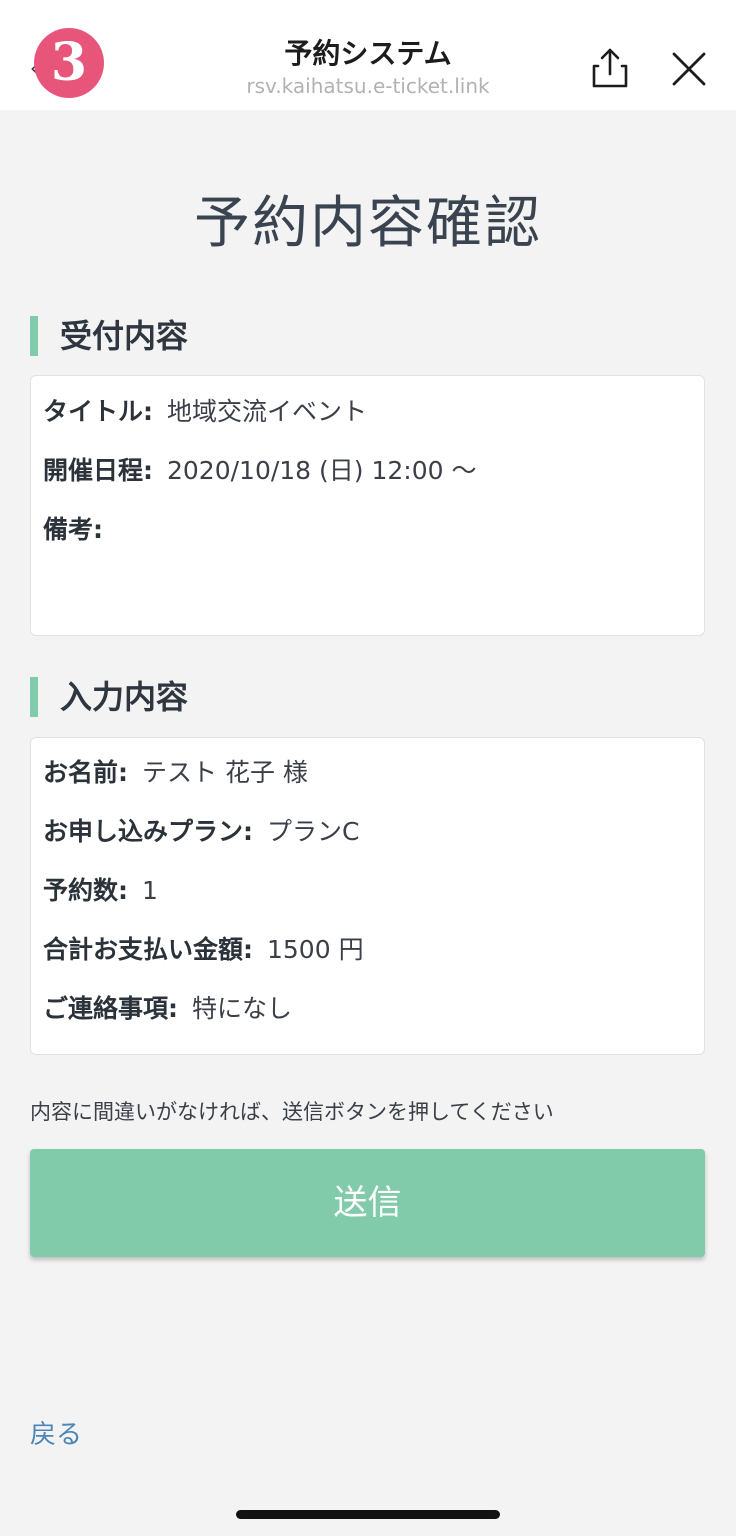 This screenshot has width=736, height=1536. I want to click on home-indicator, so click(368, 1514).